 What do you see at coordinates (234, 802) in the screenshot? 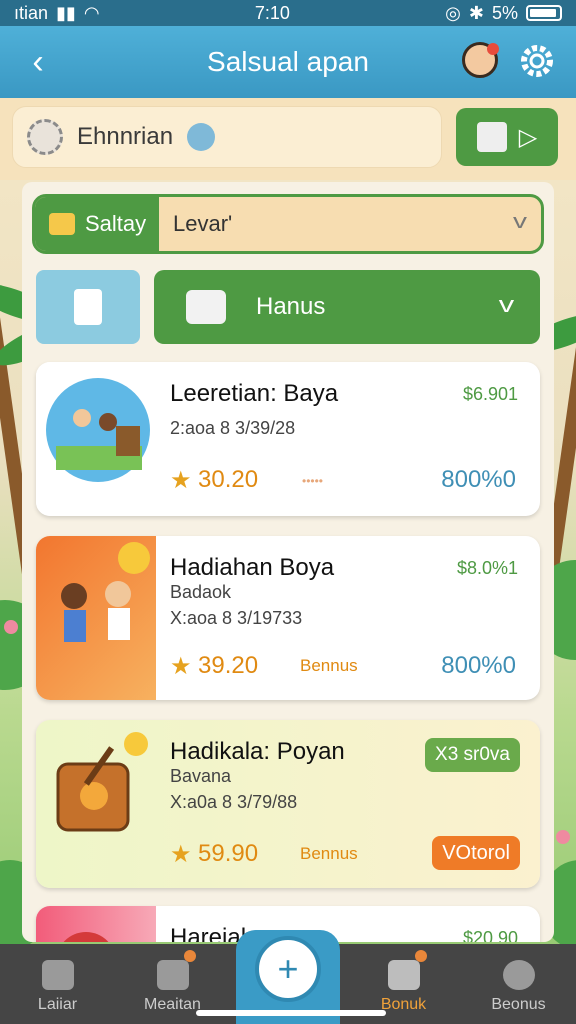
I see `card-date: X:a0a 8 3/79/88` at bounding box center [234, 802].